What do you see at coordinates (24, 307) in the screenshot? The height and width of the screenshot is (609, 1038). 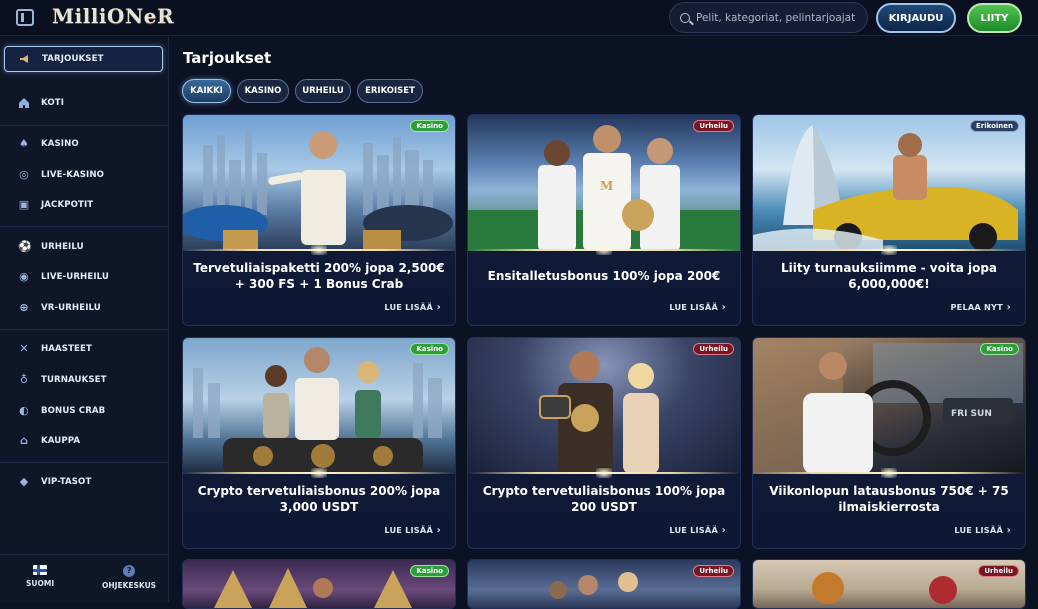 I see `globe-icon: ⊕` at bounding box center [24, 307].